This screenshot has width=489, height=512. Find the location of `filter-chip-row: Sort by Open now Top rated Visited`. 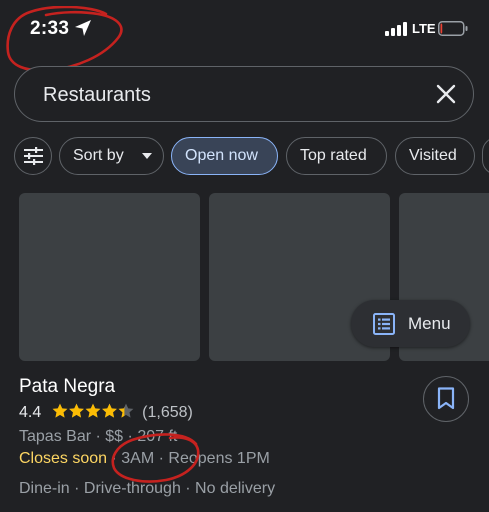

filter-chip-row: Sort by Open now Top rated Visited is located at coordinates (244, 156).